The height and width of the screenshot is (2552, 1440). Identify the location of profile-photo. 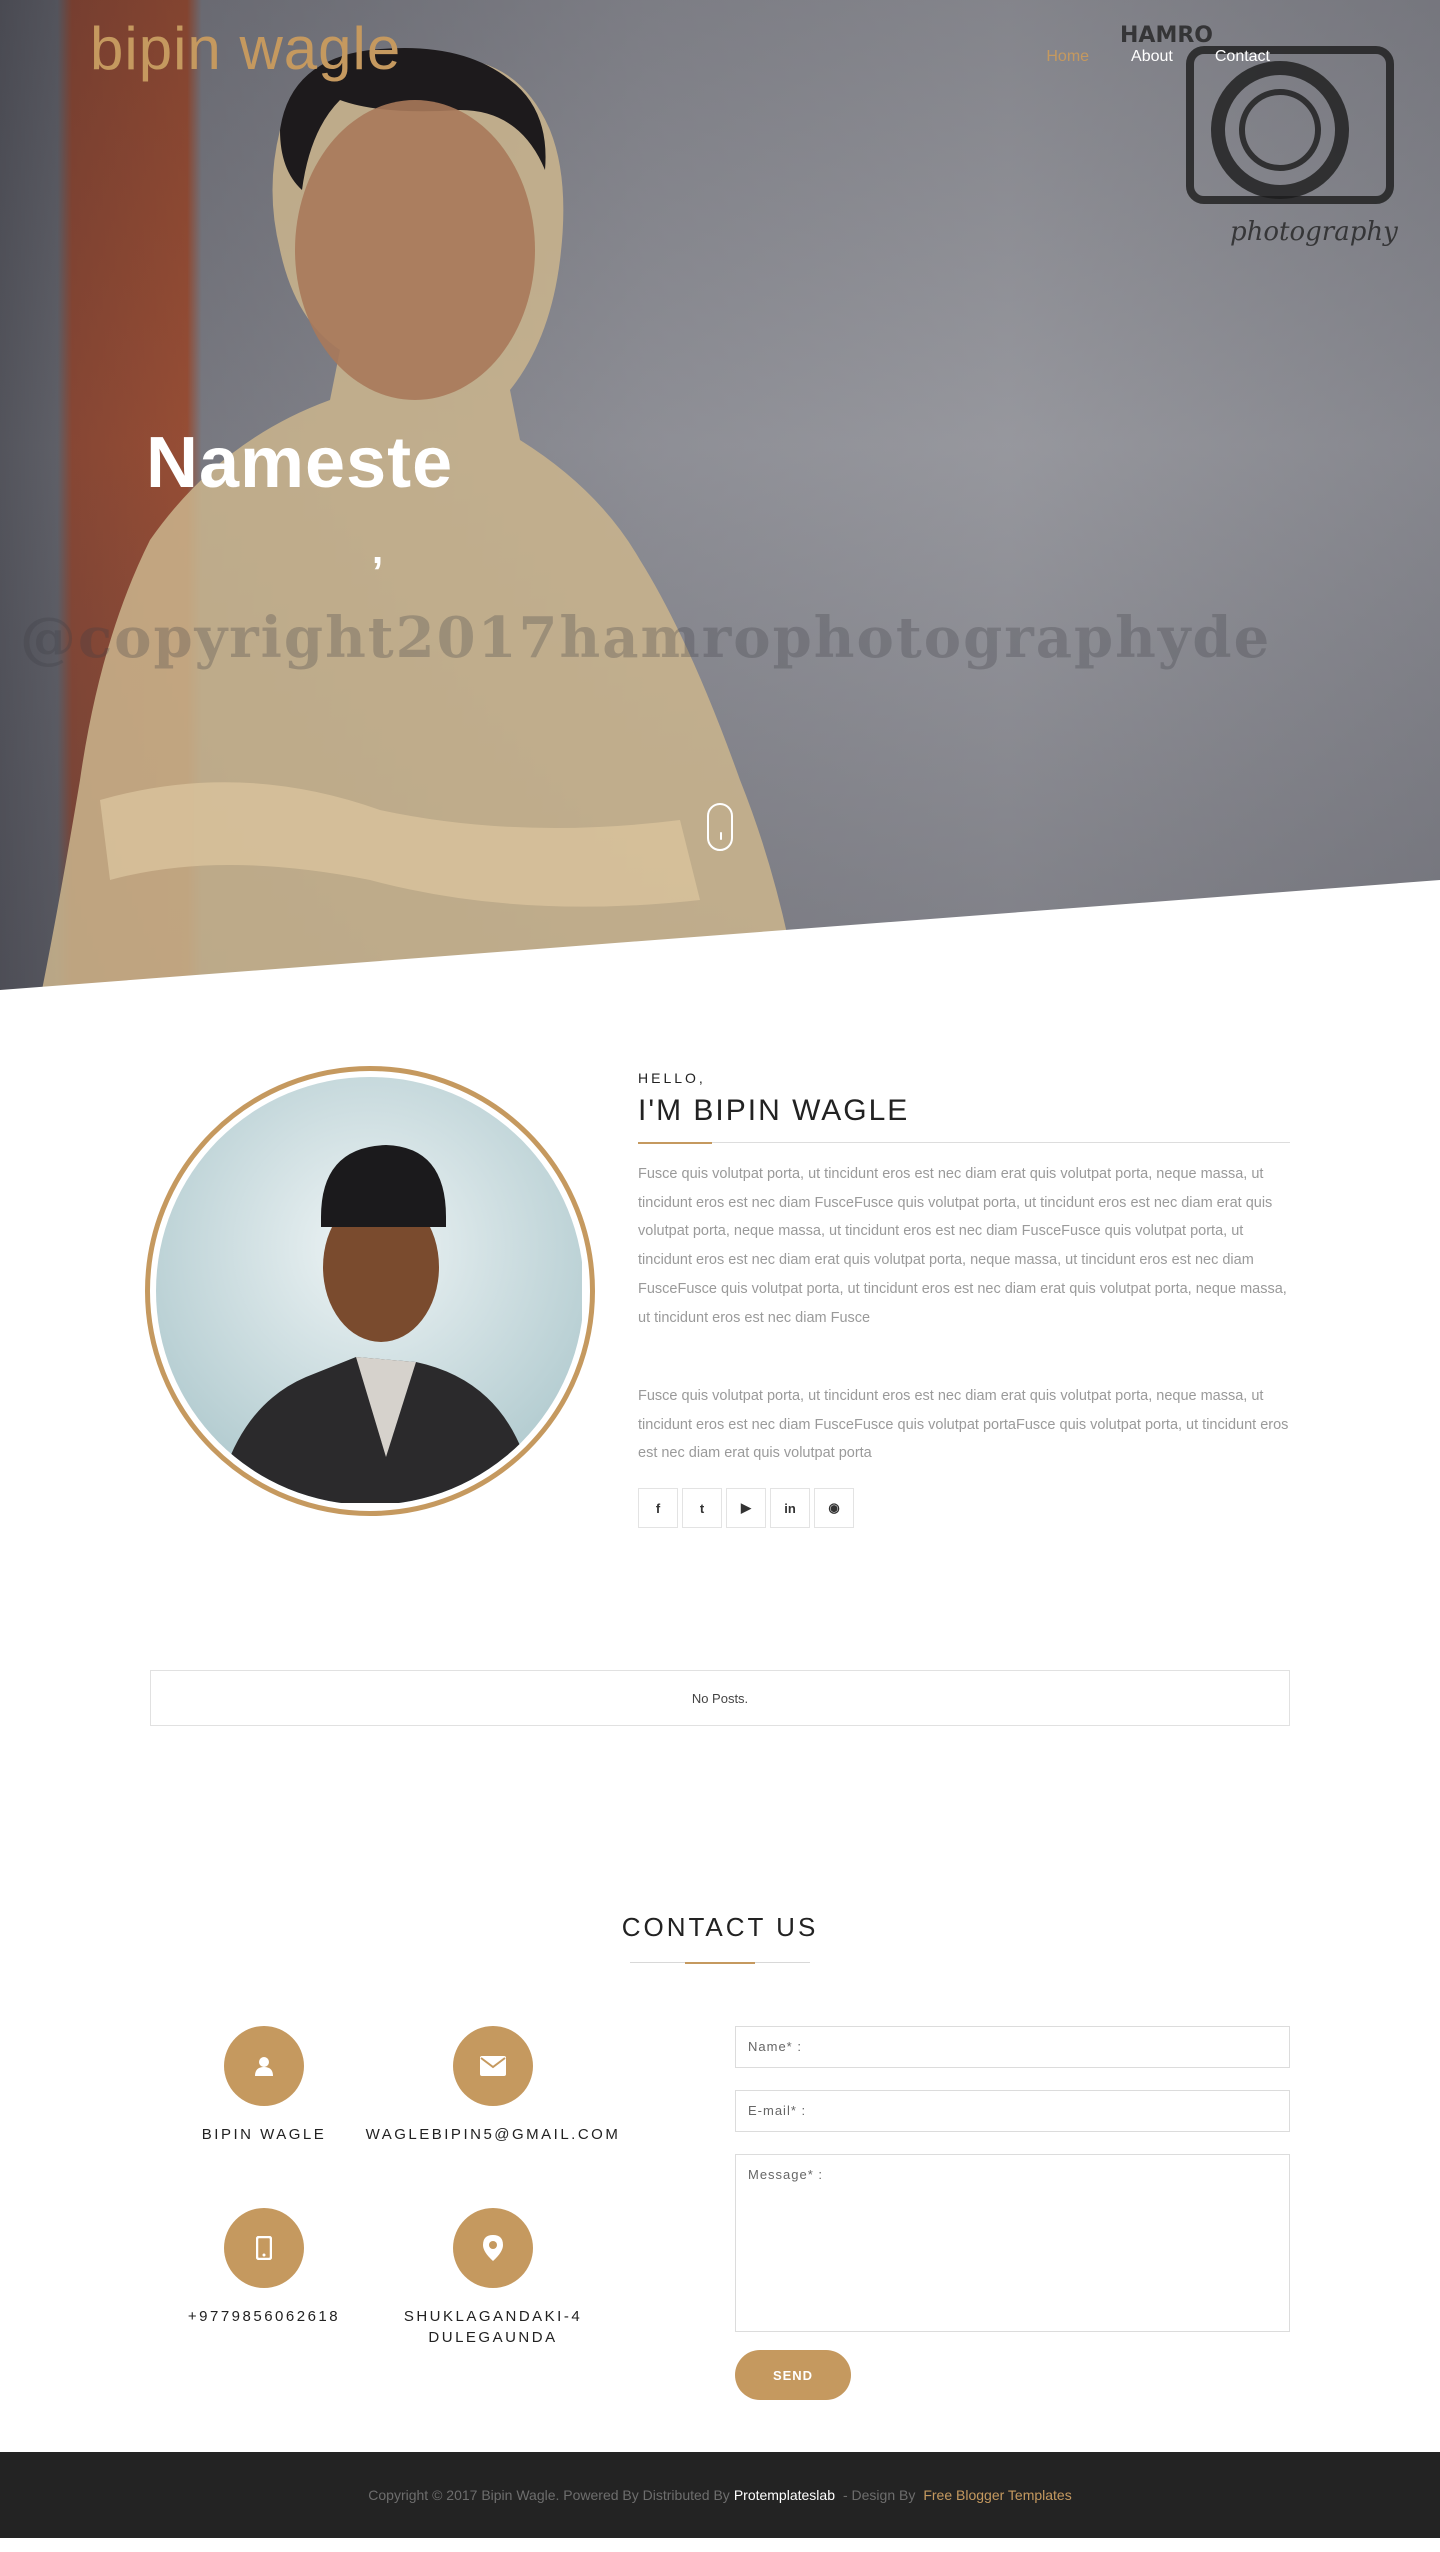
(370, 1291).